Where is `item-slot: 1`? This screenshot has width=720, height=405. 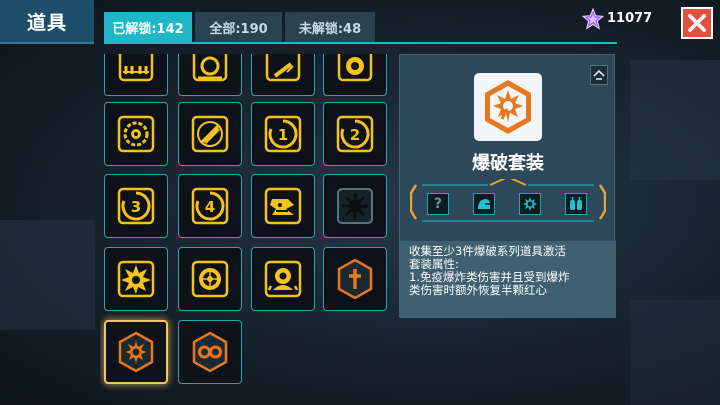
item-slot: 1 is located at coordinates (283, 134).